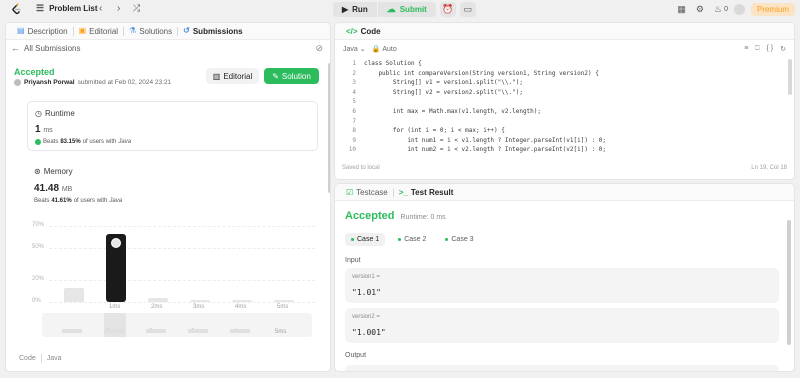 This screenshot has height=378, width=800. Describe the element at coordinates (15, 48) in the screenshot. I see `arrow-left-icon: ←` at that location.